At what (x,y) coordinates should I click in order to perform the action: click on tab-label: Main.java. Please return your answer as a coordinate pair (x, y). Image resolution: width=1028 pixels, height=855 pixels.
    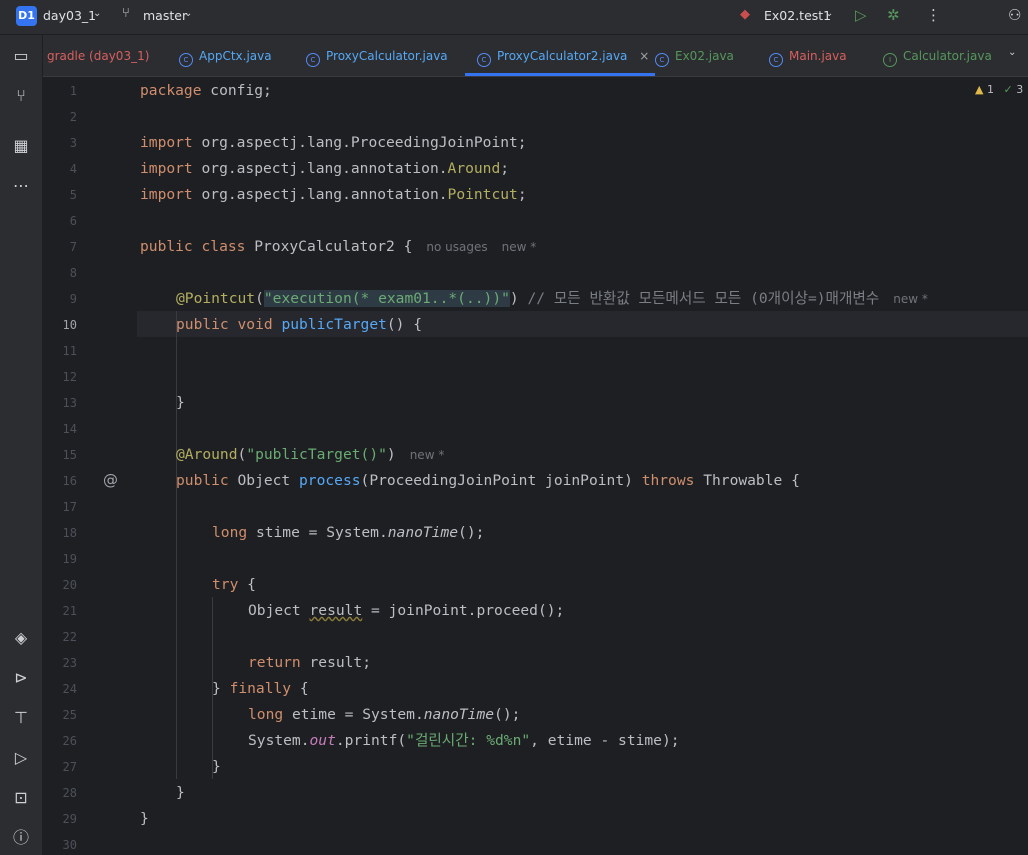
    Looking at the image, I should click on (818, 56).